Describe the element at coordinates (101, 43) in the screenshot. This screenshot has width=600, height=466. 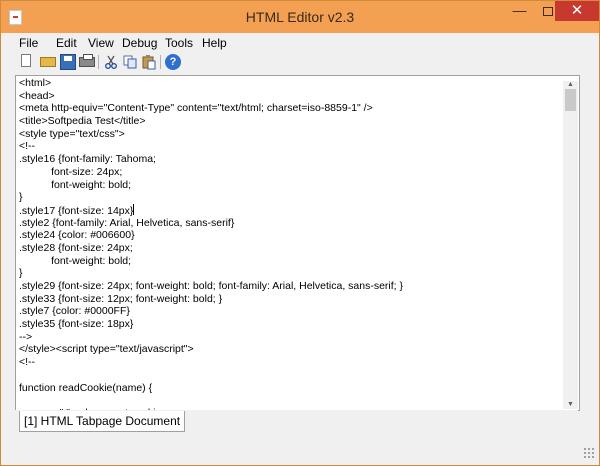
I see `menu-view: View` at that location.